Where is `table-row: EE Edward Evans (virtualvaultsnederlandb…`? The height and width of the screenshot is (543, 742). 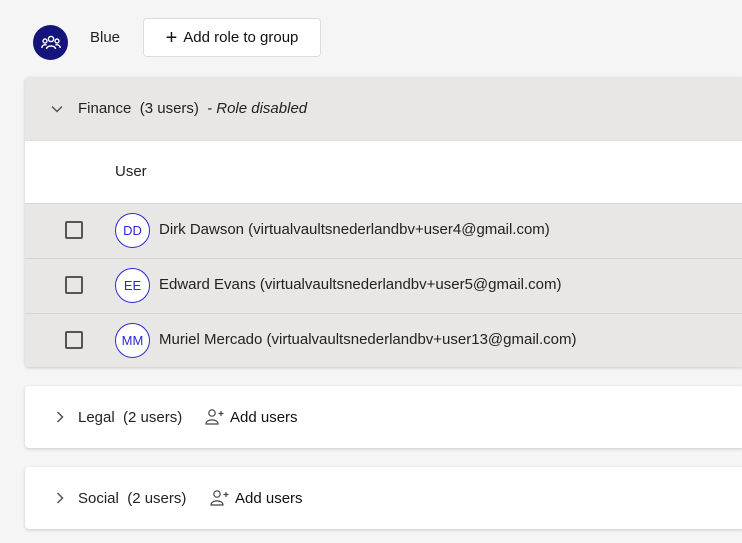 table-row: EE Edward Evans (virtualvaultsnederlandb… is located at coordinates (383, 285).